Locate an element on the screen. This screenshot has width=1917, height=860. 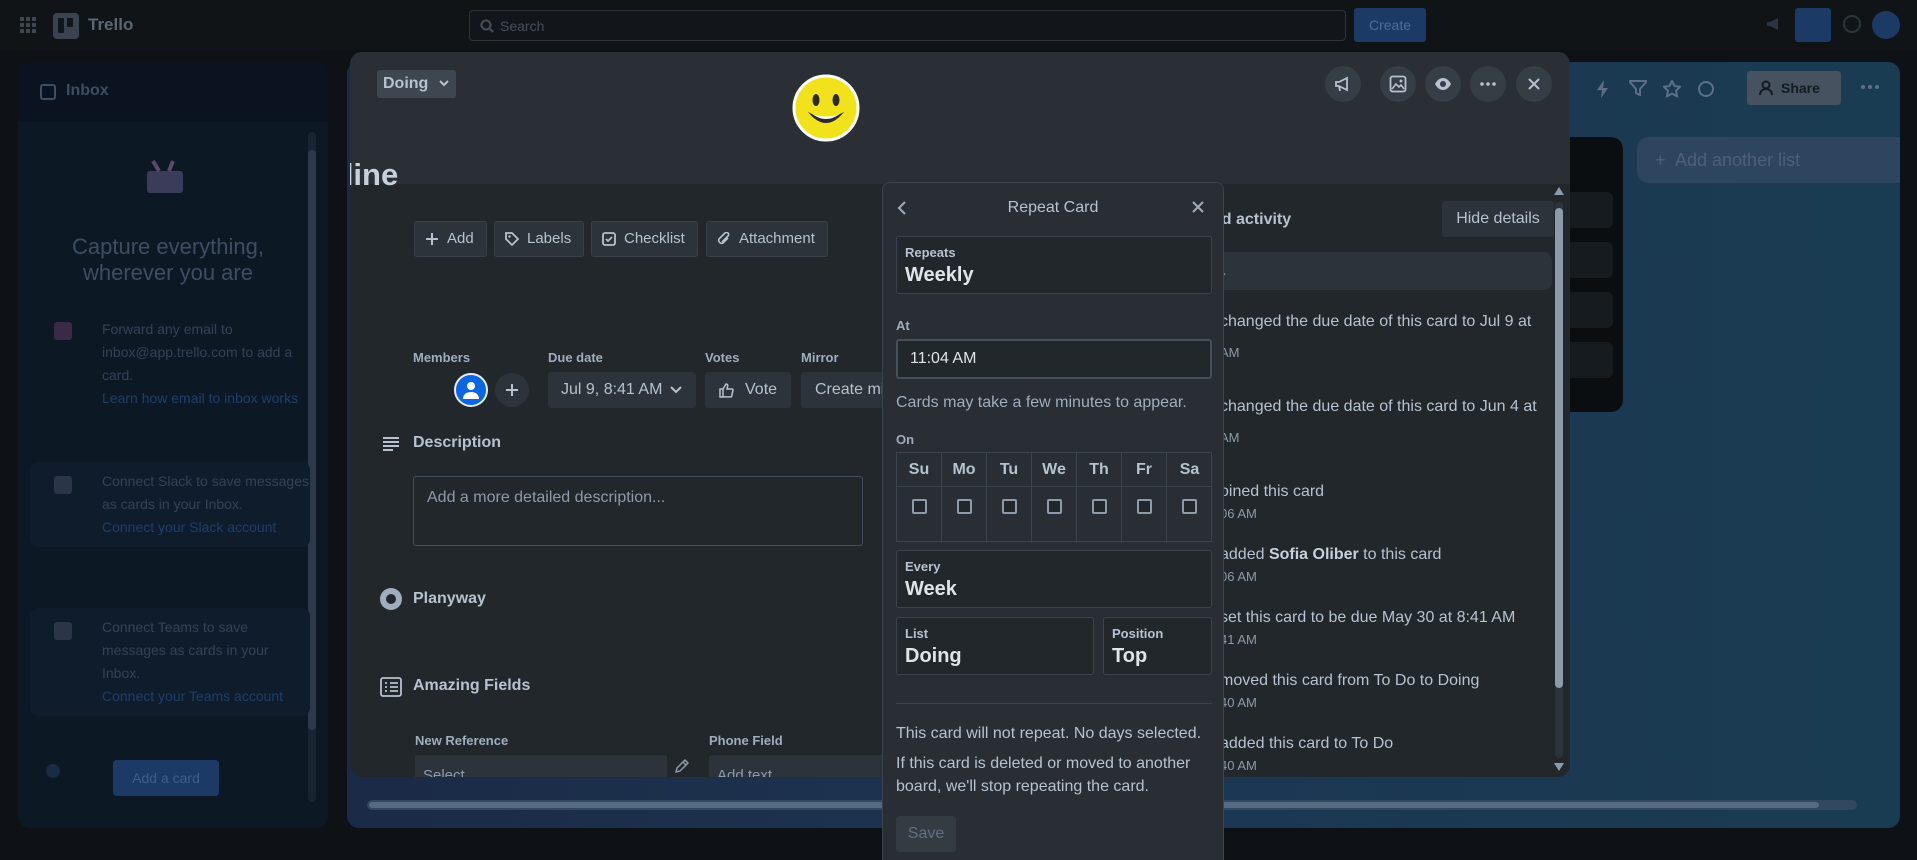
new-reference-select: Select is located at coordinates (541, 766).